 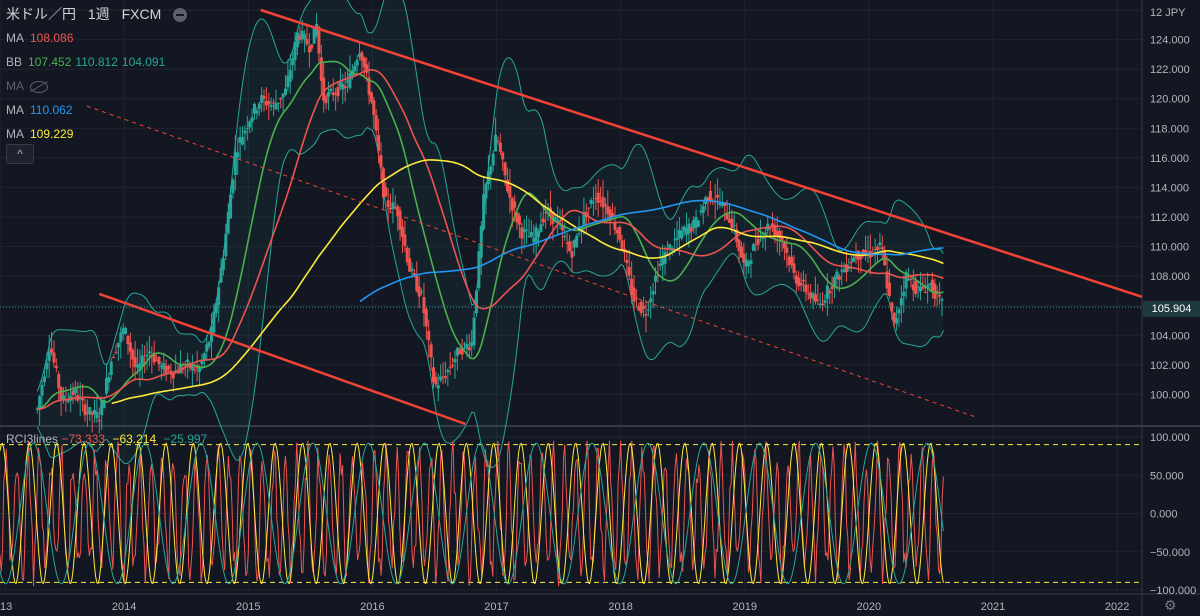 What do you see at coordinates (1169, 188) in the screenshot?
I see `y-tick-label: 114.000` at bounding box center [1169, 188].